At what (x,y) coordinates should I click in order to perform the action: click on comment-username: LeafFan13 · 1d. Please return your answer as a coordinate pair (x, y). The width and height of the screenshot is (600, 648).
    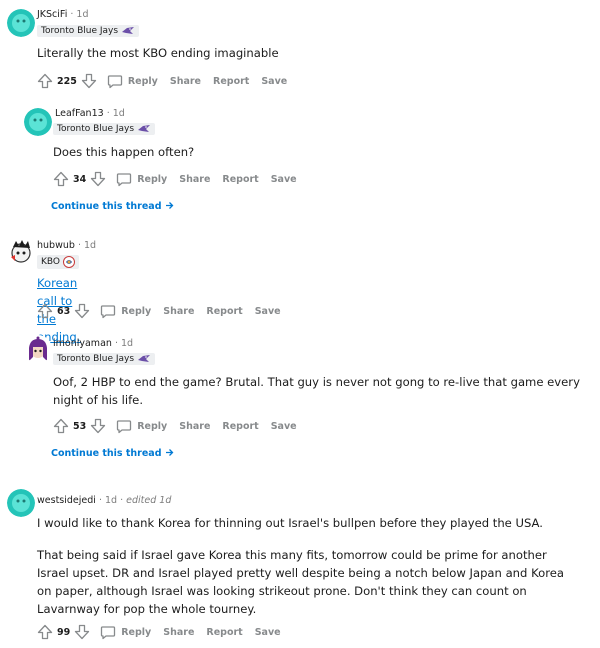
    Looking at the image, I should click on (90, 113).